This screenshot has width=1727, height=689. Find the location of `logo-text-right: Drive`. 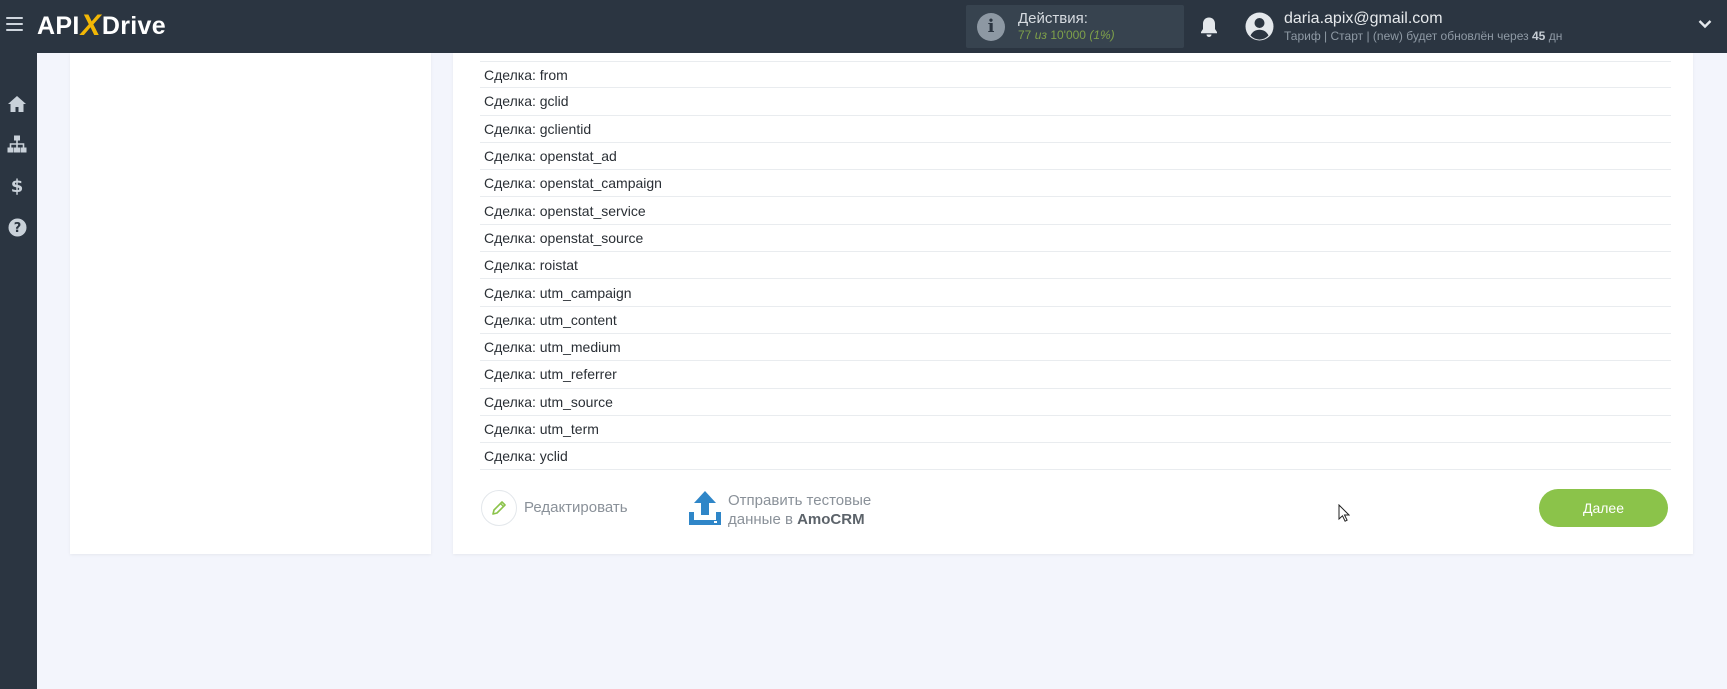

logo-text-right: Drive is located at coordinates (133, 25).